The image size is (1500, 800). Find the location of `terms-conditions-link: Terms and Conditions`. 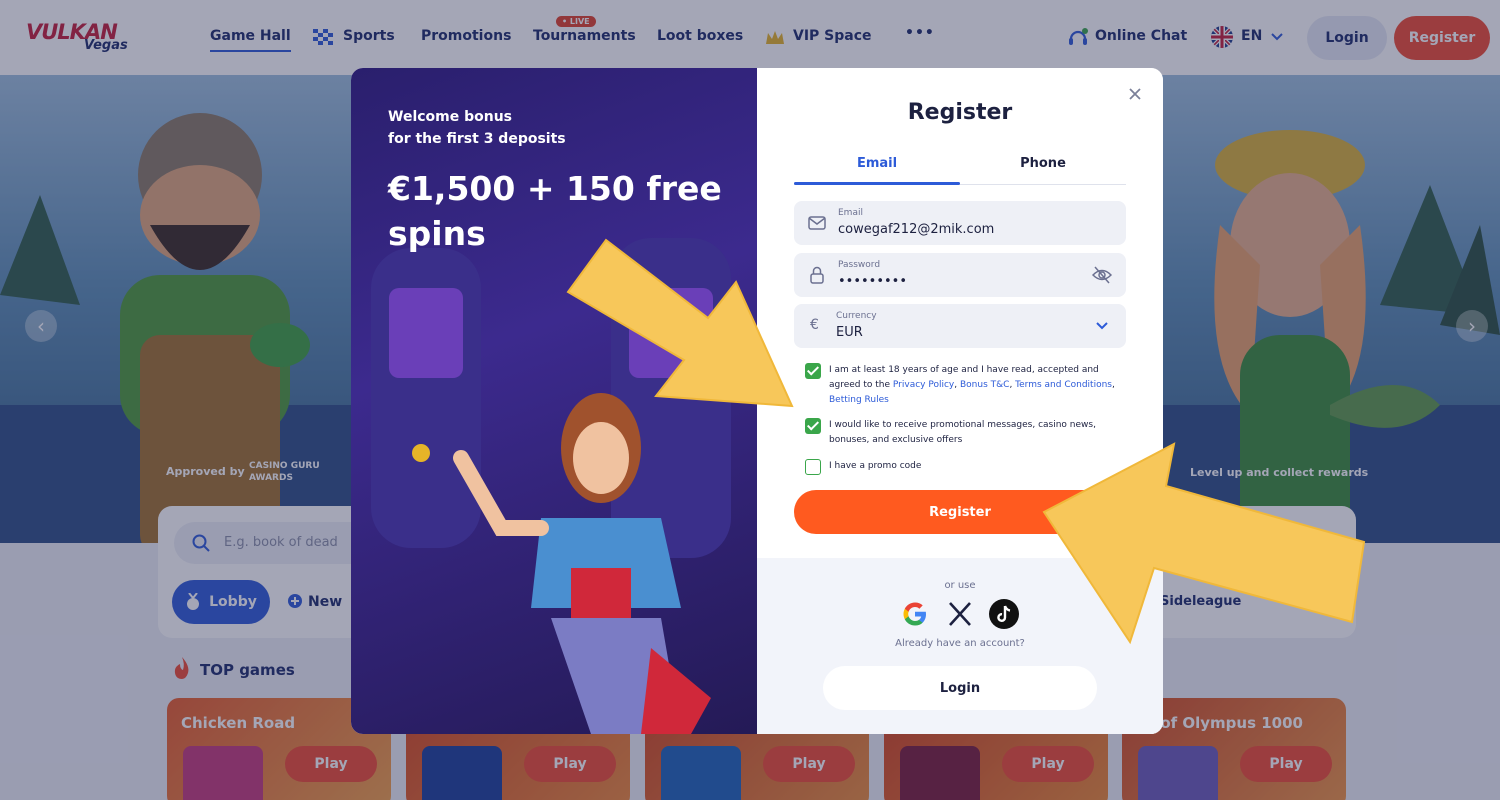

terms-conditions-link: Terms and Conditions is located at coordinates (1063, 385).